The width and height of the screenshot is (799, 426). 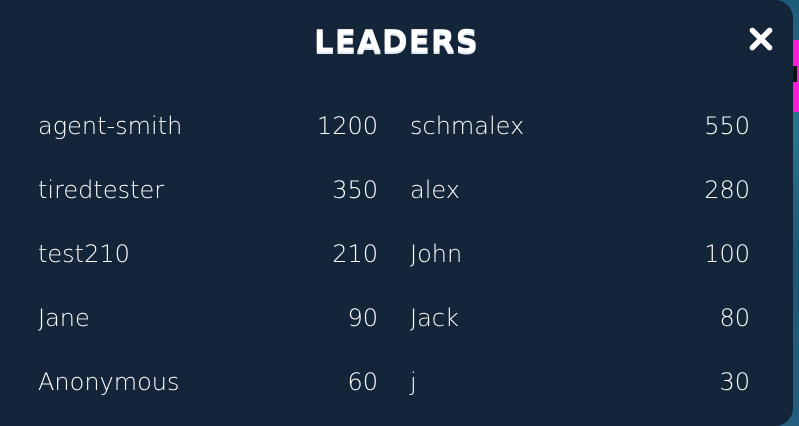 What do you see at coordinates (208, 382) in the screenshot?
I see `leader-row: Anonymous 60` at bounding box center [208, 382].